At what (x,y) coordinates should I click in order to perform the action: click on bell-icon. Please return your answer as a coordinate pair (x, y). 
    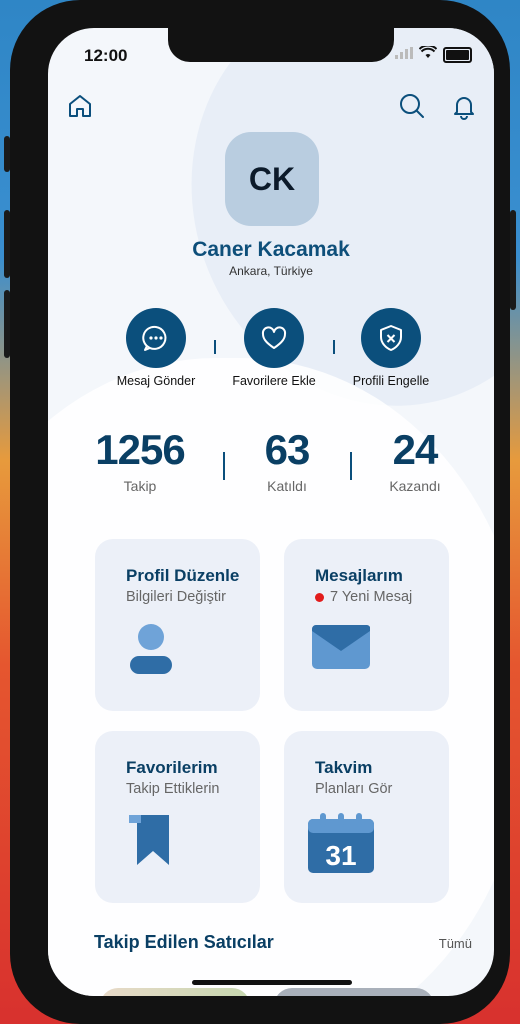
    Looking at the image, I should click on (465, 107).